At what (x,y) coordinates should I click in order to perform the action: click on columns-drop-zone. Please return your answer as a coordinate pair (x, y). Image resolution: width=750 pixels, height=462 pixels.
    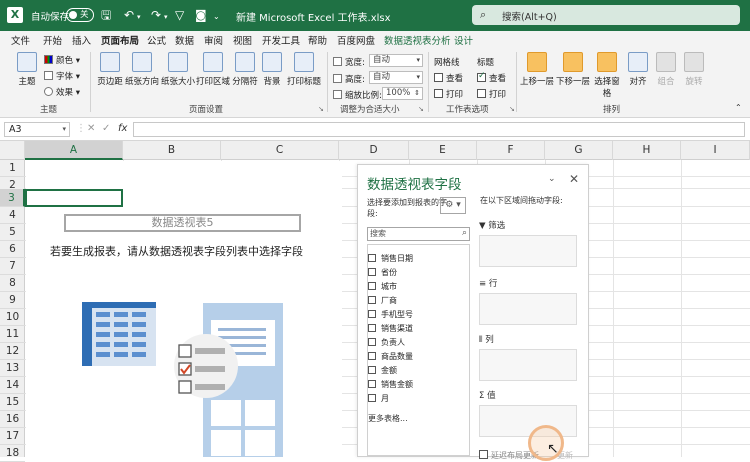
    Looking at the image, I should click on (528, 365).